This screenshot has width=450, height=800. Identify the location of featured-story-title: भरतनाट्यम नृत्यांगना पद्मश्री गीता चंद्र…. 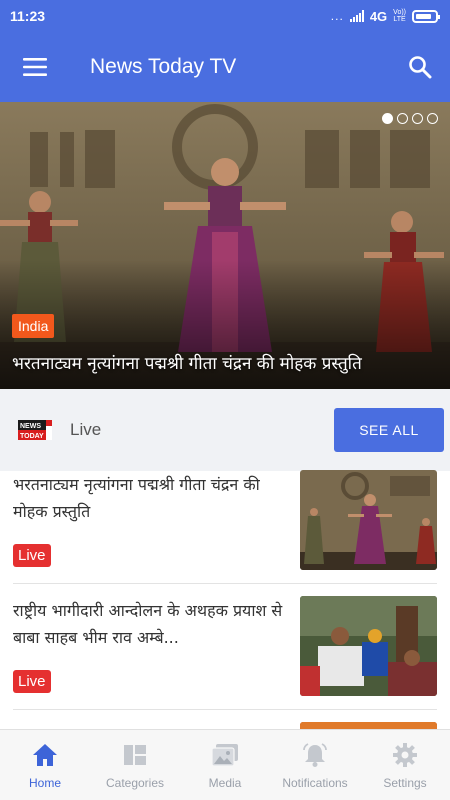
(226, 364).